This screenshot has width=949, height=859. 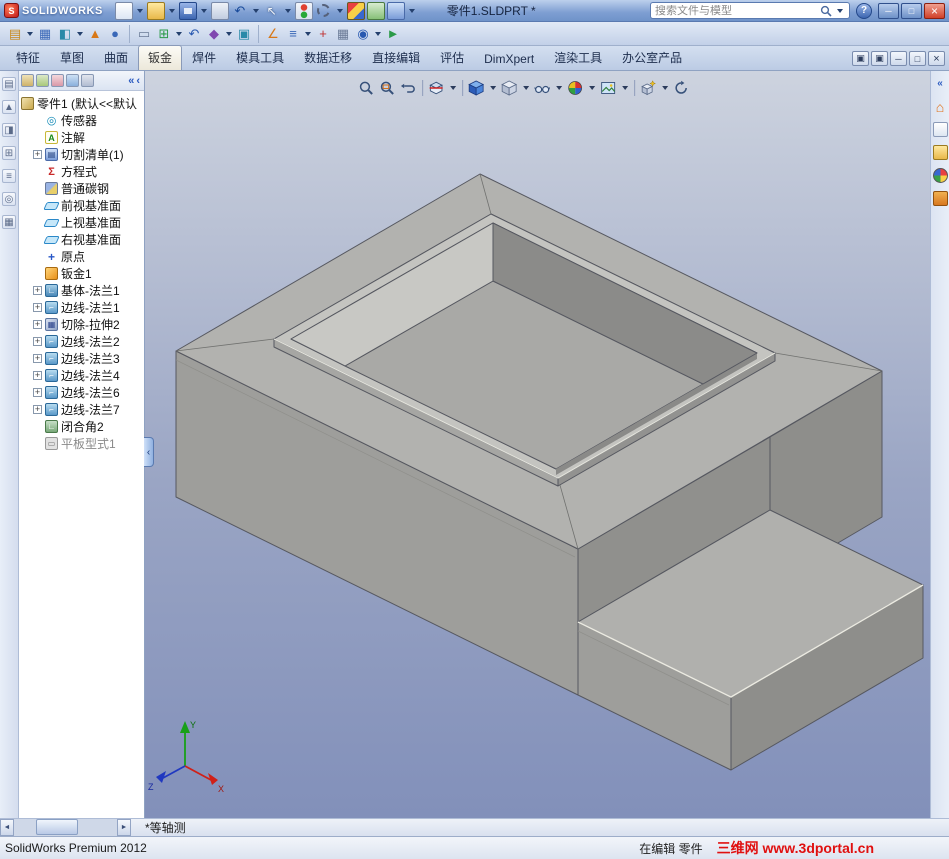 I want to click on rotate-view-icon, so click(x=681, y=87).